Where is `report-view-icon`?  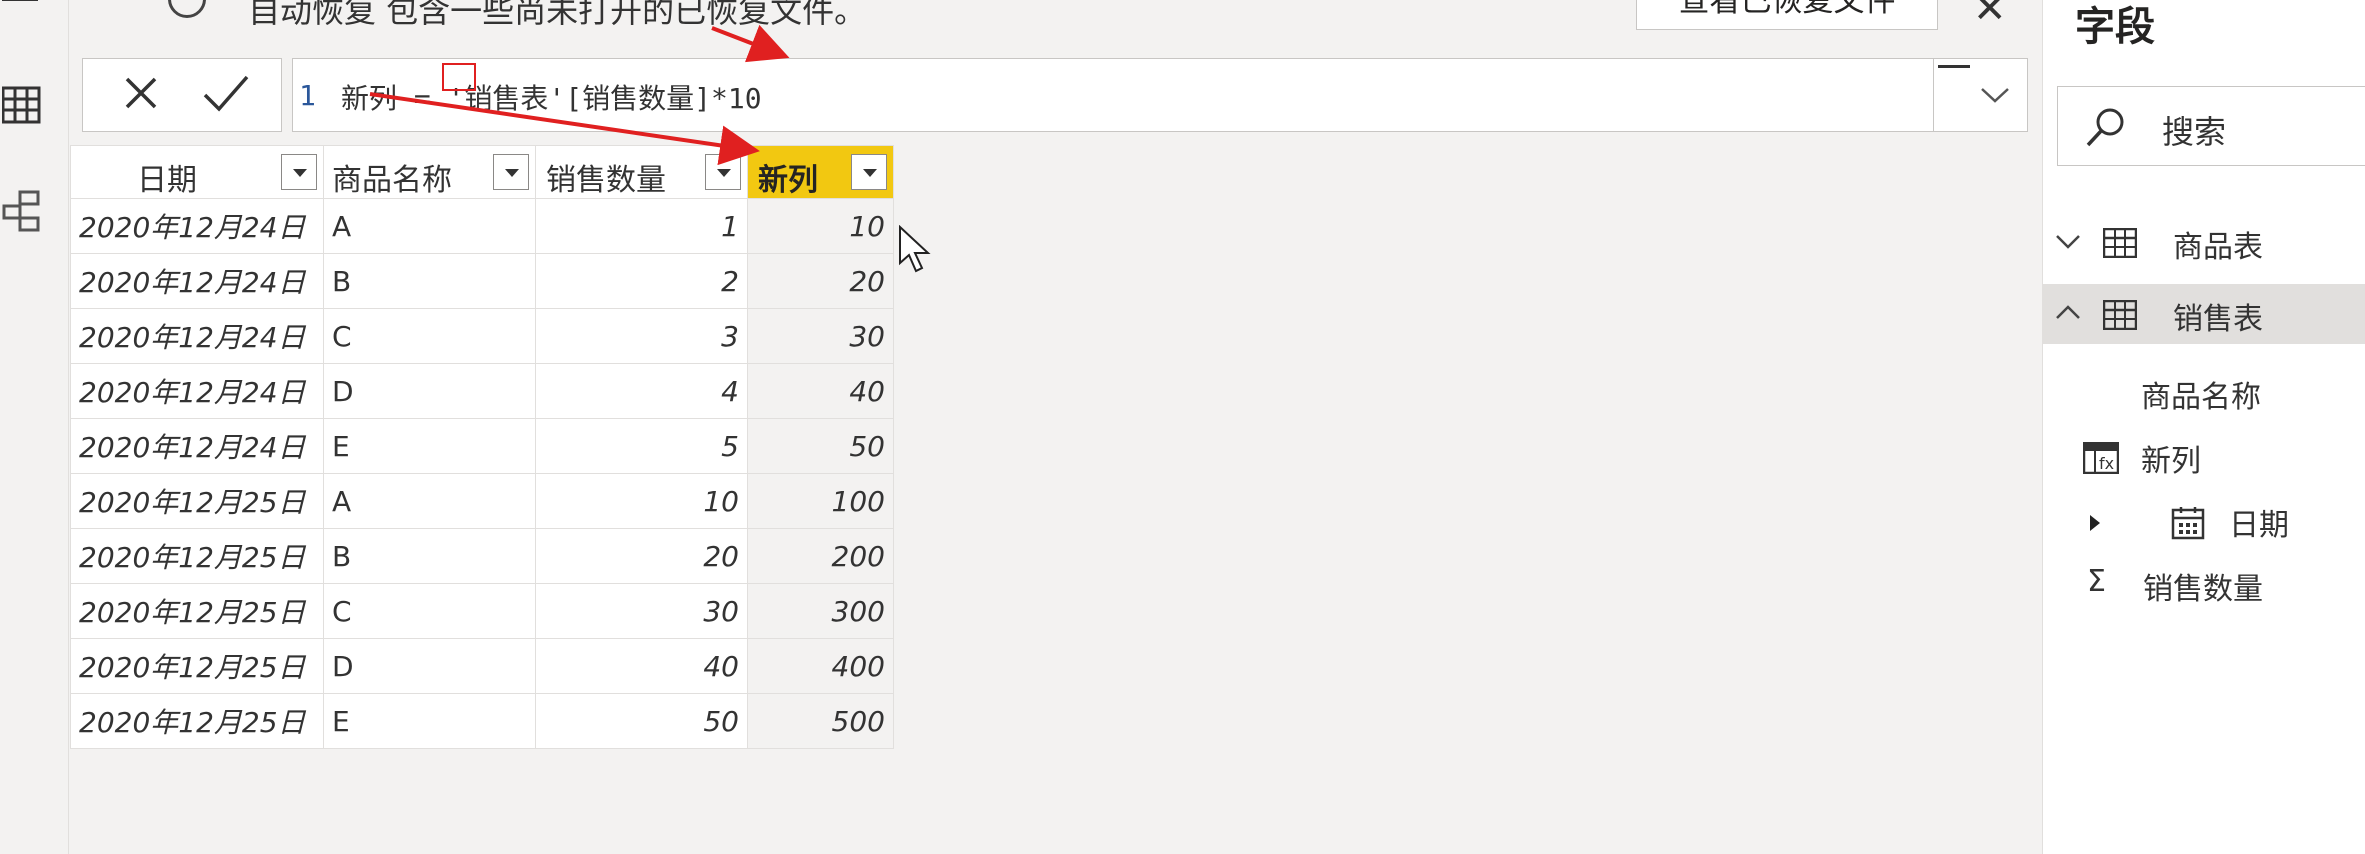
report-view-icon is located at coordinates (22, 10).